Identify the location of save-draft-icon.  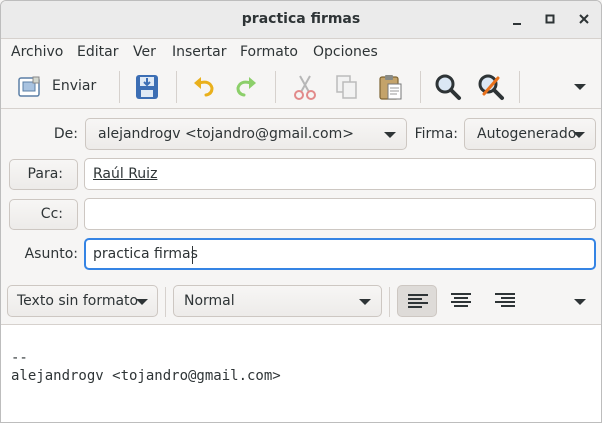
(147, 87).